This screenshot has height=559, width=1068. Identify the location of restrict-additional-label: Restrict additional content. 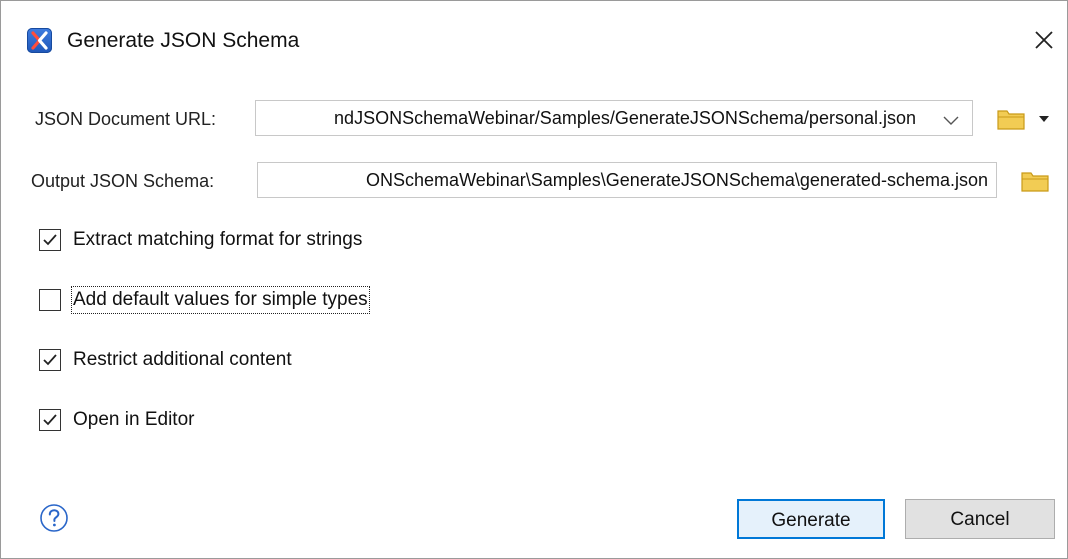
(182, 360).